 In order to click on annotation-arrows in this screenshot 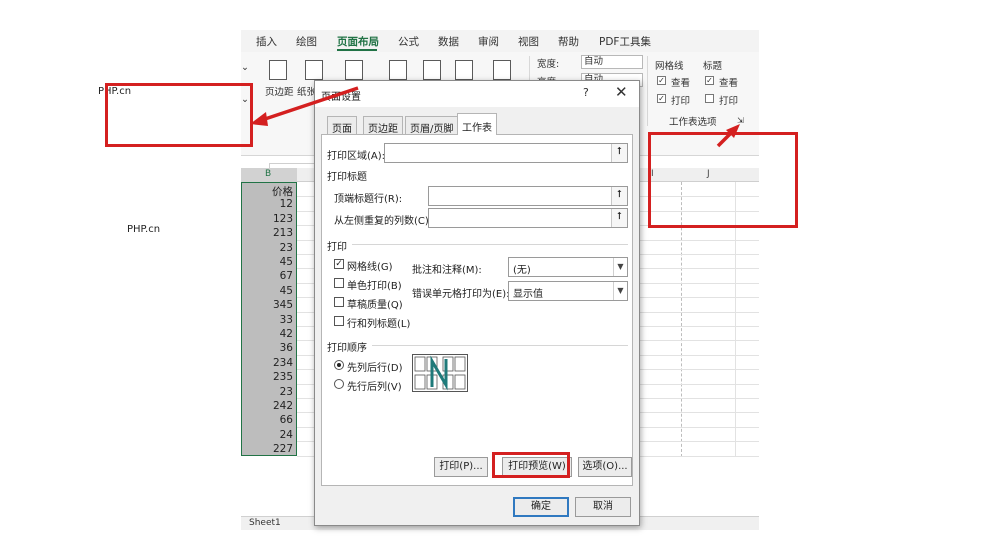, I will do `click(495, 117)`.